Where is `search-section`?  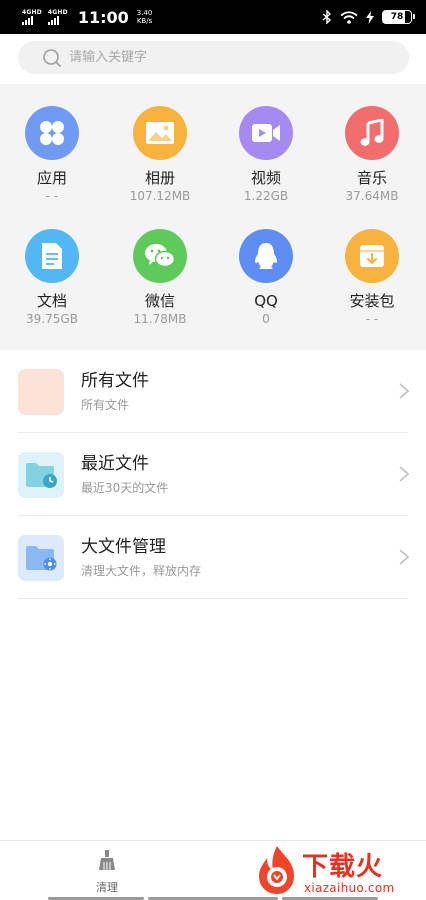
search-section is located at coordinates (213, 59).